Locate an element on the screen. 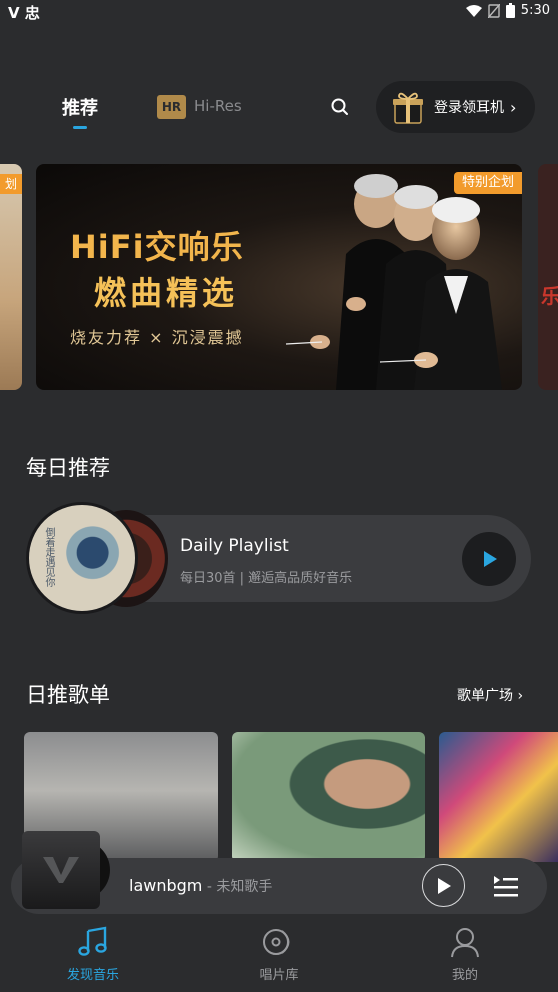  app-logo-icon is located at coordinates (61, 870).